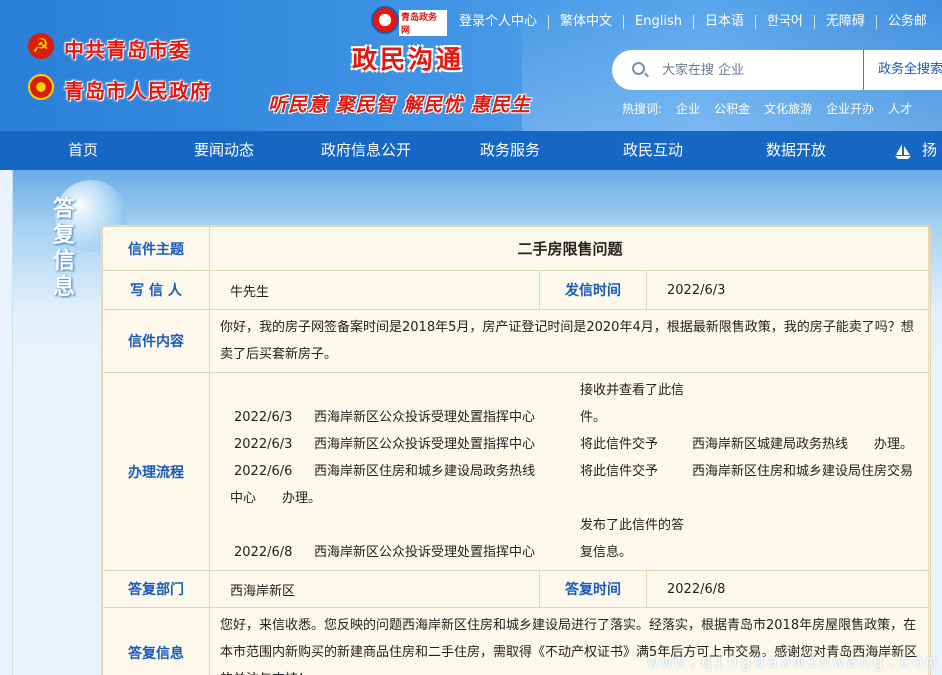 Image resolution: width=942 pixels, height=675 pixels. Describe the element at coordinates (263, 471) in the screenshot. I see `process-date: 2022/6/6` at that location.